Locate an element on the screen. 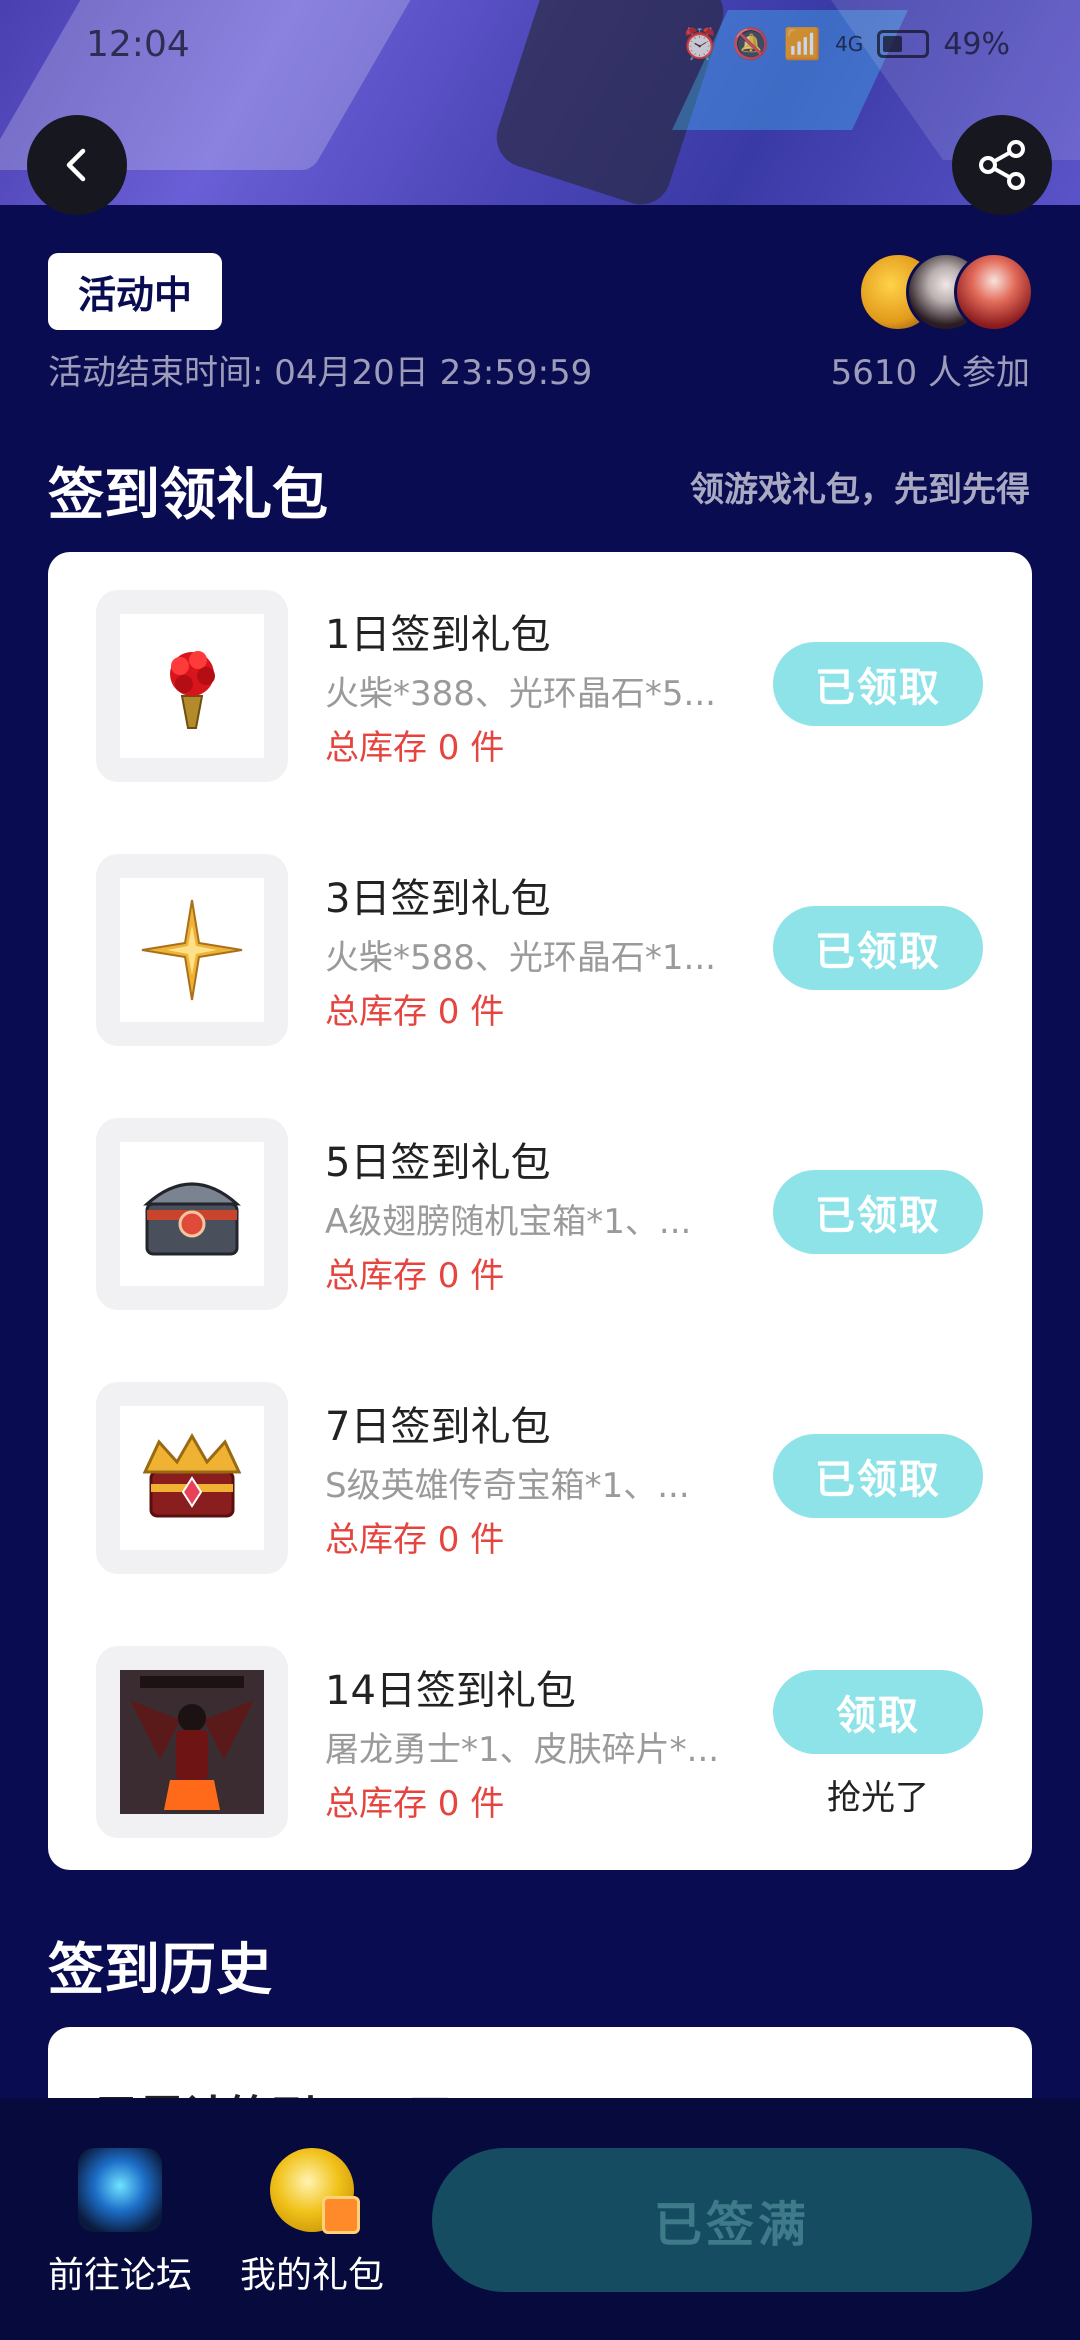 The width and height of the screenshot is (1080, 2340). share-icon is located at coordinates (1002, 165).